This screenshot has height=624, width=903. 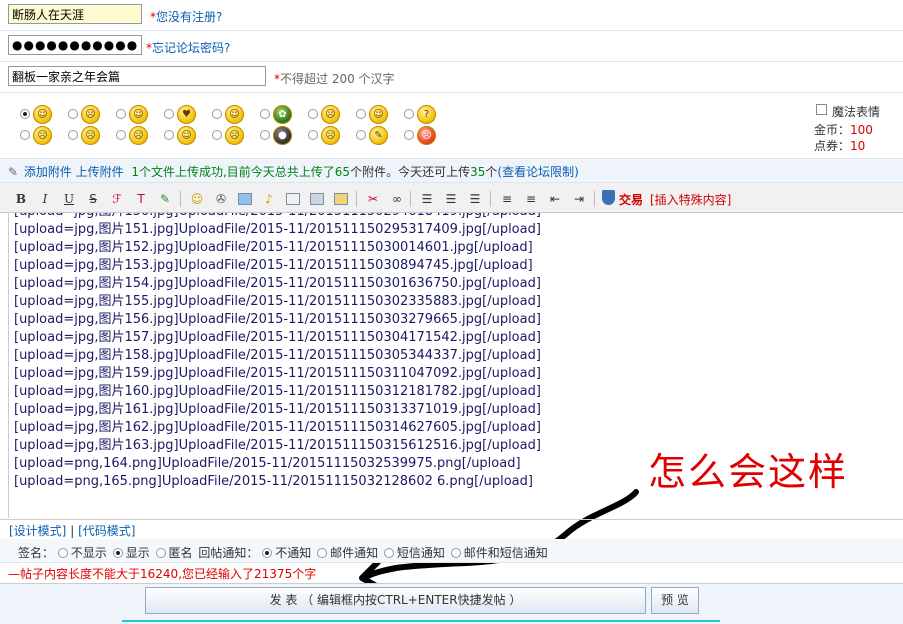 I want to click on preview-button: 预 览, so click(x=675, y=600).